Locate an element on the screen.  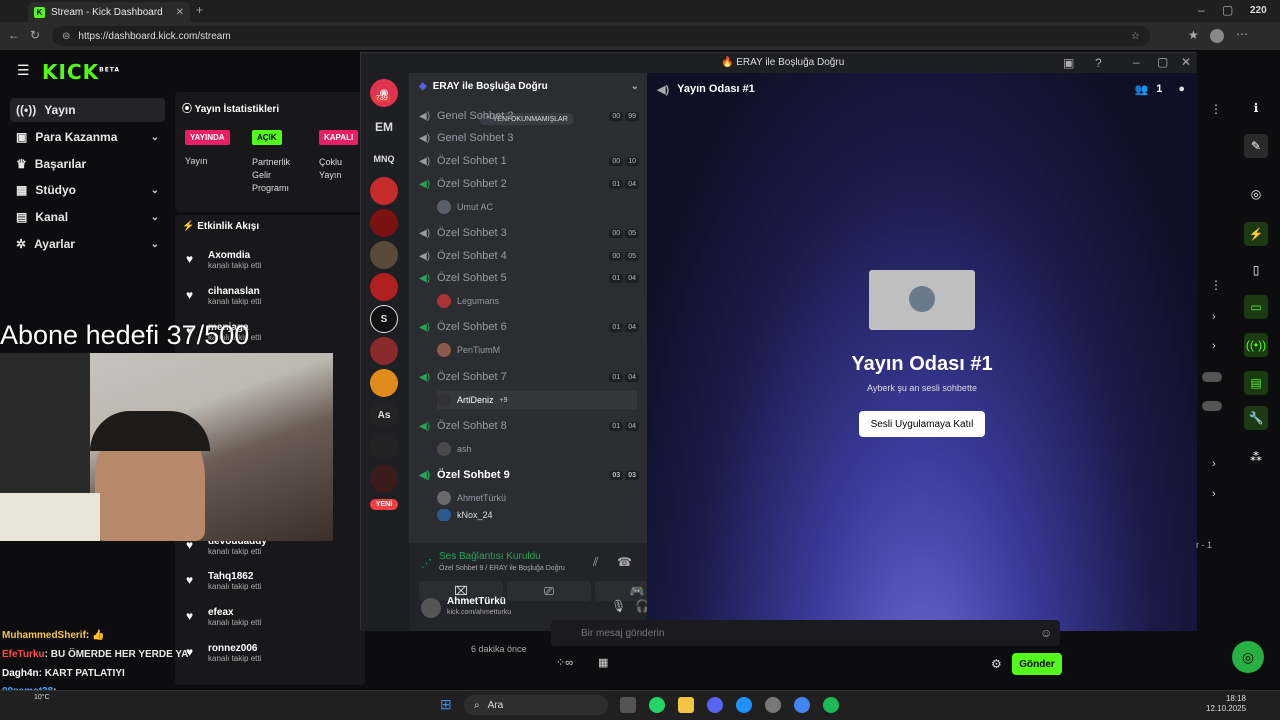
voice-member: kNox_24 is located at coordinates (537, 515).